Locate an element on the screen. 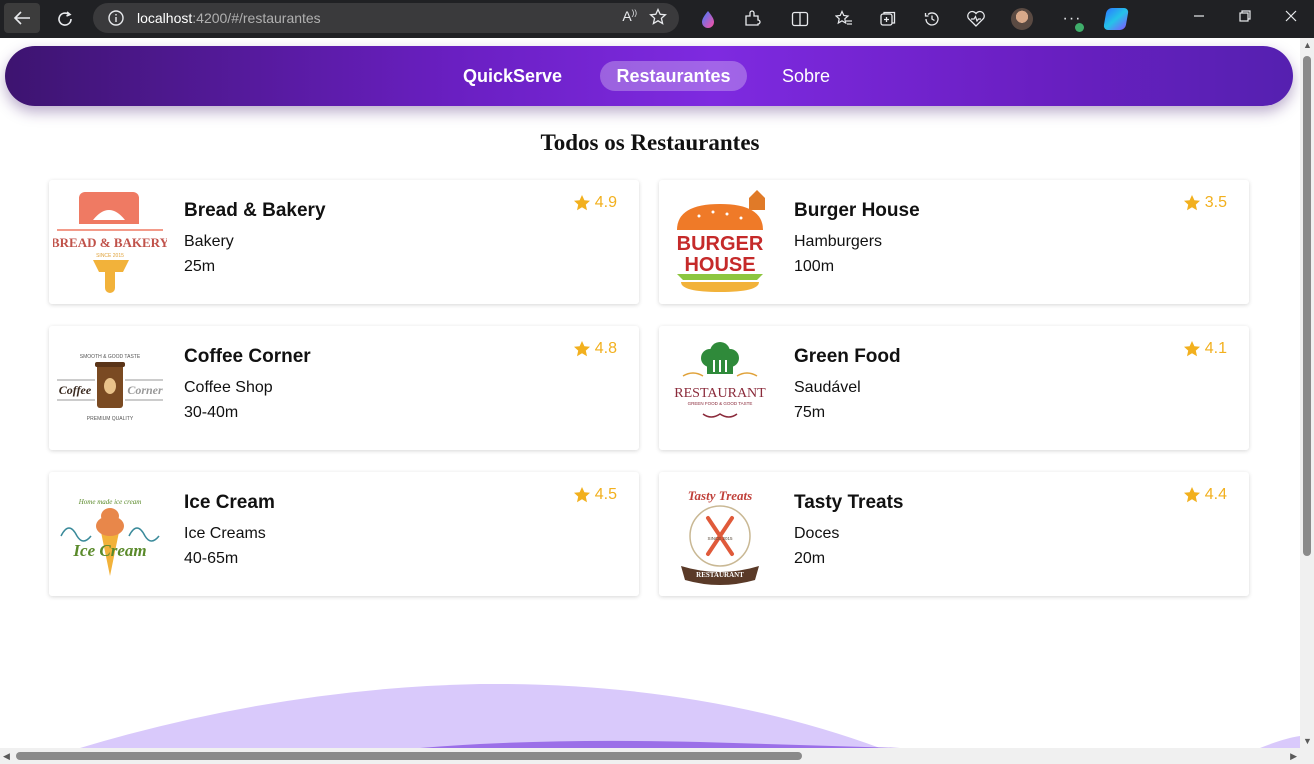  coffee-logo-text: Coffee is located at coordinates (75, 390).